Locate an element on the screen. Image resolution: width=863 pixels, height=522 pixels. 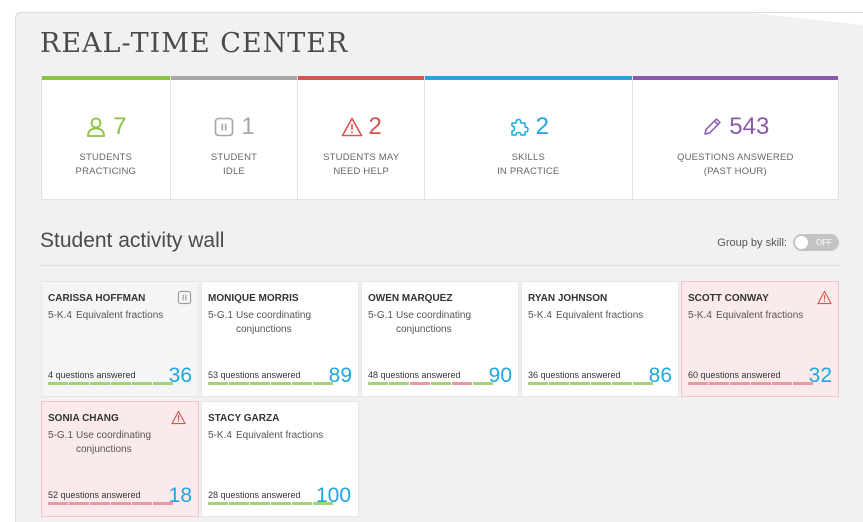
stat-head: 7 is located at coordinates (106, 127).